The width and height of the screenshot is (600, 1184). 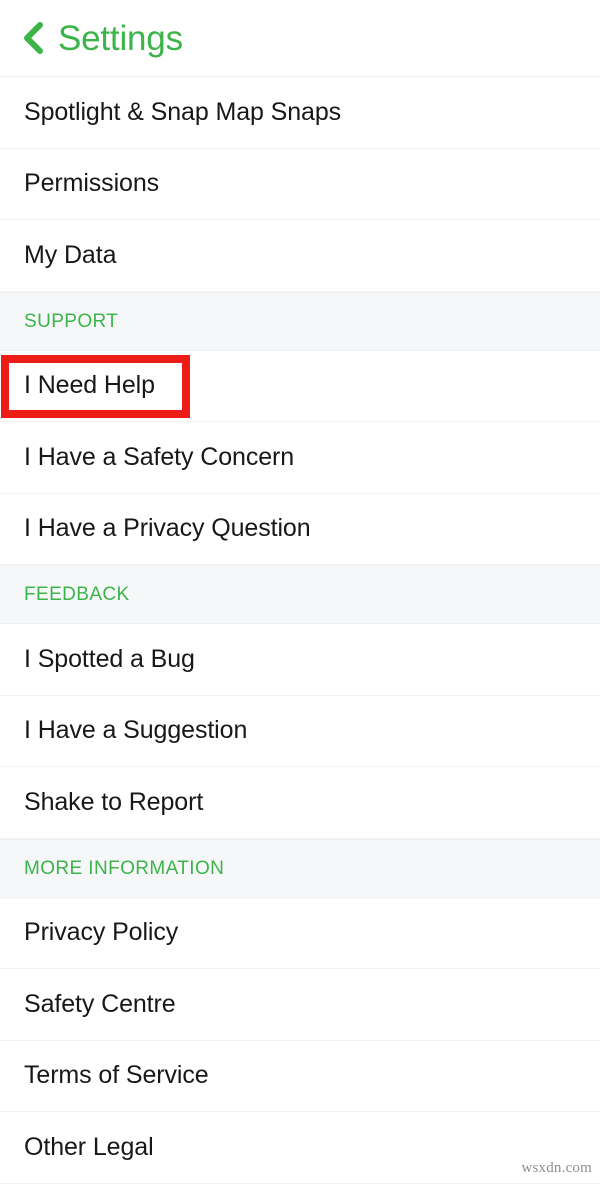 What do you see at coordinates (300, 38) in the screenshot?
I see `settings-header: Settings` at bounding box center [300, 38].